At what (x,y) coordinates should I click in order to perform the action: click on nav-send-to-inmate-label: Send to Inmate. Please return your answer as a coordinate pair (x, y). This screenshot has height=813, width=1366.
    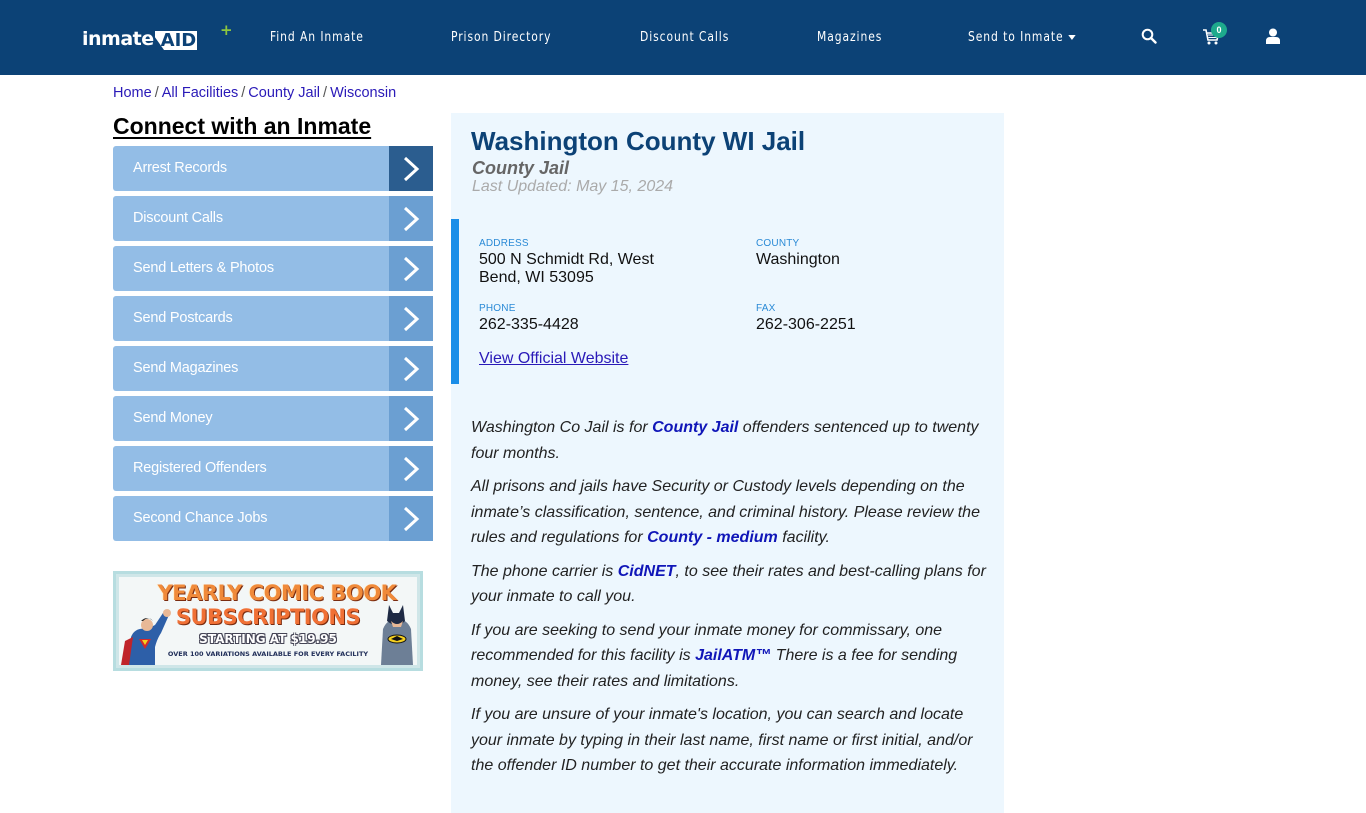
    Looking at the image, I should click on (1016, 37).